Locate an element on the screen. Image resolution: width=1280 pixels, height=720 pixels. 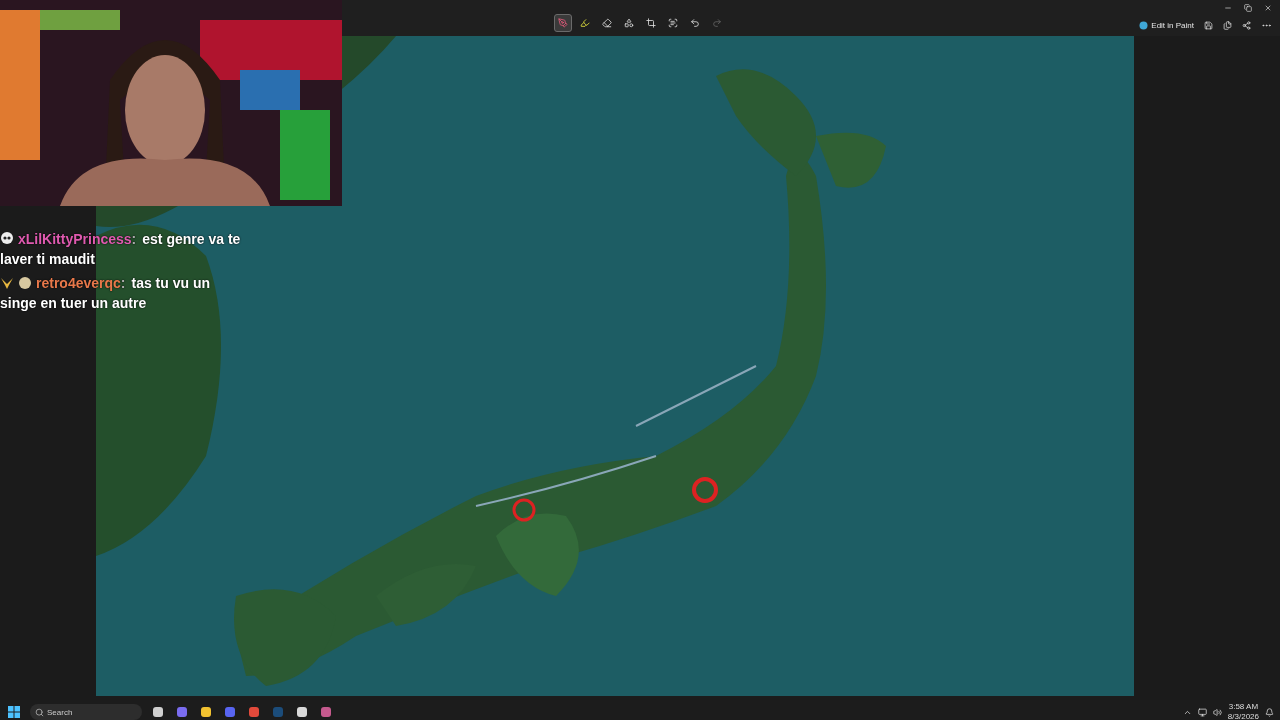
paint-icon is located at coordinates (1144, 25).